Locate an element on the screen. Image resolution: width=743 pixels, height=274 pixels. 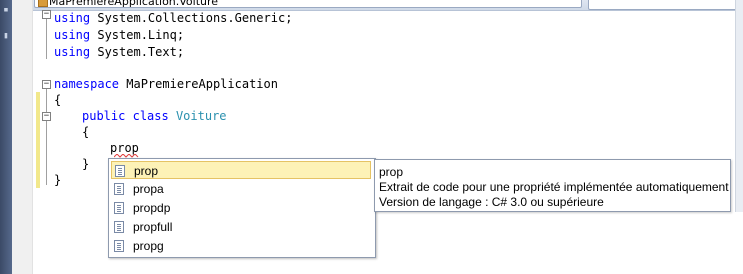
code-line-class: public class Voiture is located at coordinates (154, 116).